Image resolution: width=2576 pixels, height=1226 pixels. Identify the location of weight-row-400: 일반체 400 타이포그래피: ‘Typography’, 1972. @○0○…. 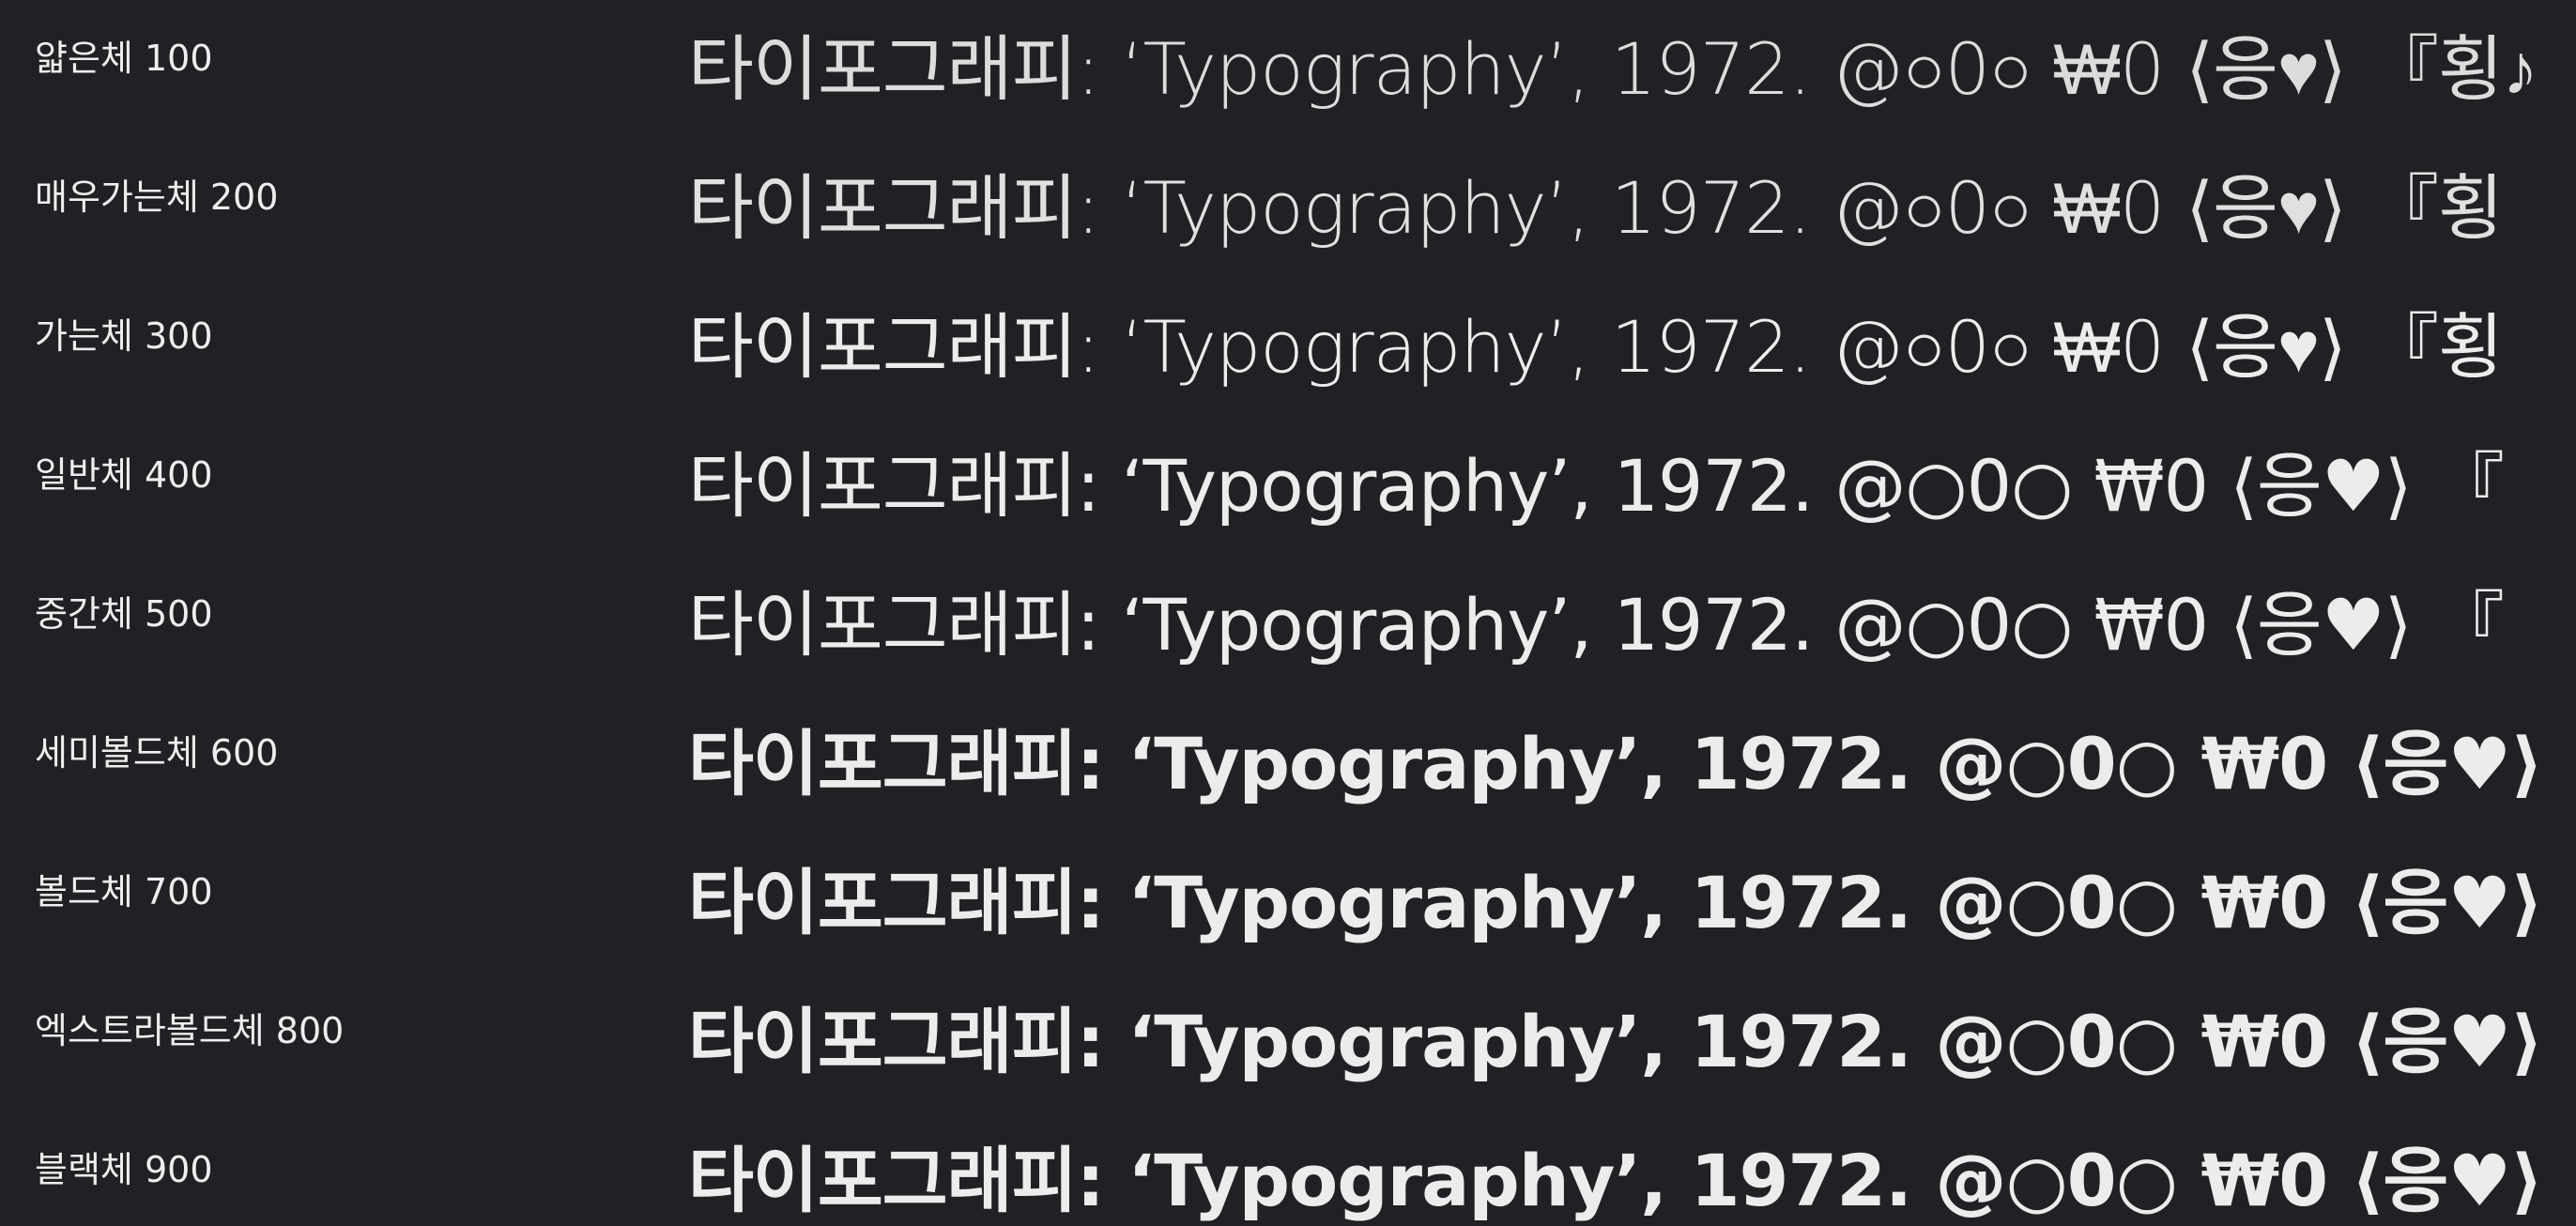
(1288, 487).